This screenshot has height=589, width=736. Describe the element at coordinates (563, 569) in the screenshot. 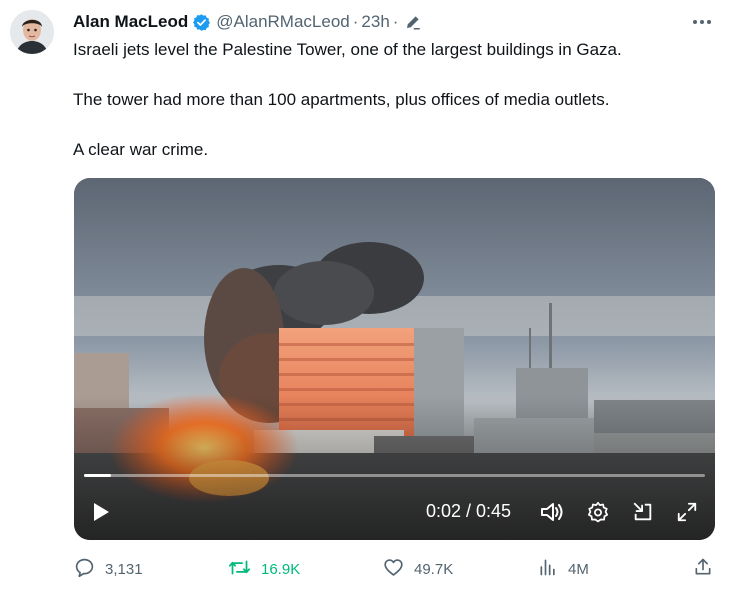

I see `views-button: 4M` at that location.